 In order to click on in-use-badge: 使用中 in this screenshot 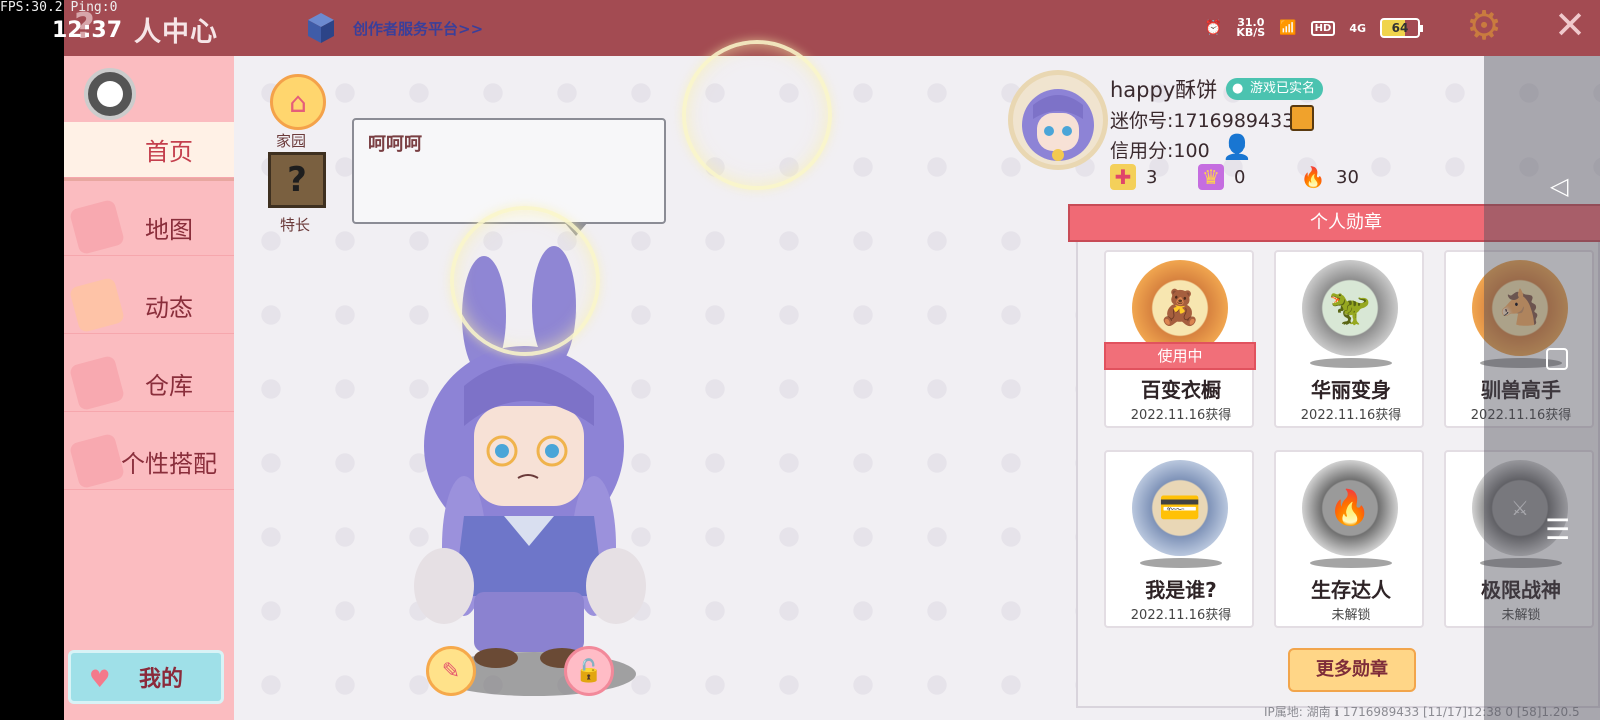, I will do `click(1180, 356)`.